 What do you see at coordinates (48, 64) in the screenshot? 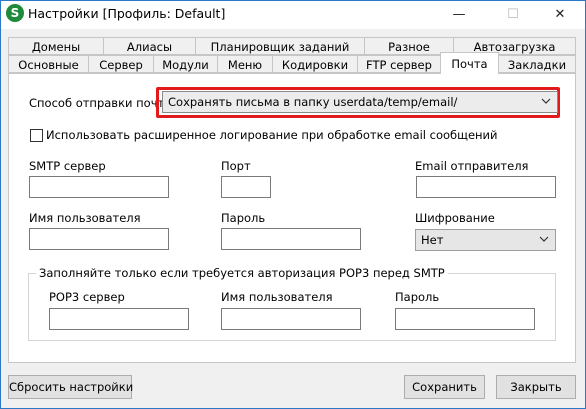
I see `tab-main: Основные` at bounding box center [48, 64].